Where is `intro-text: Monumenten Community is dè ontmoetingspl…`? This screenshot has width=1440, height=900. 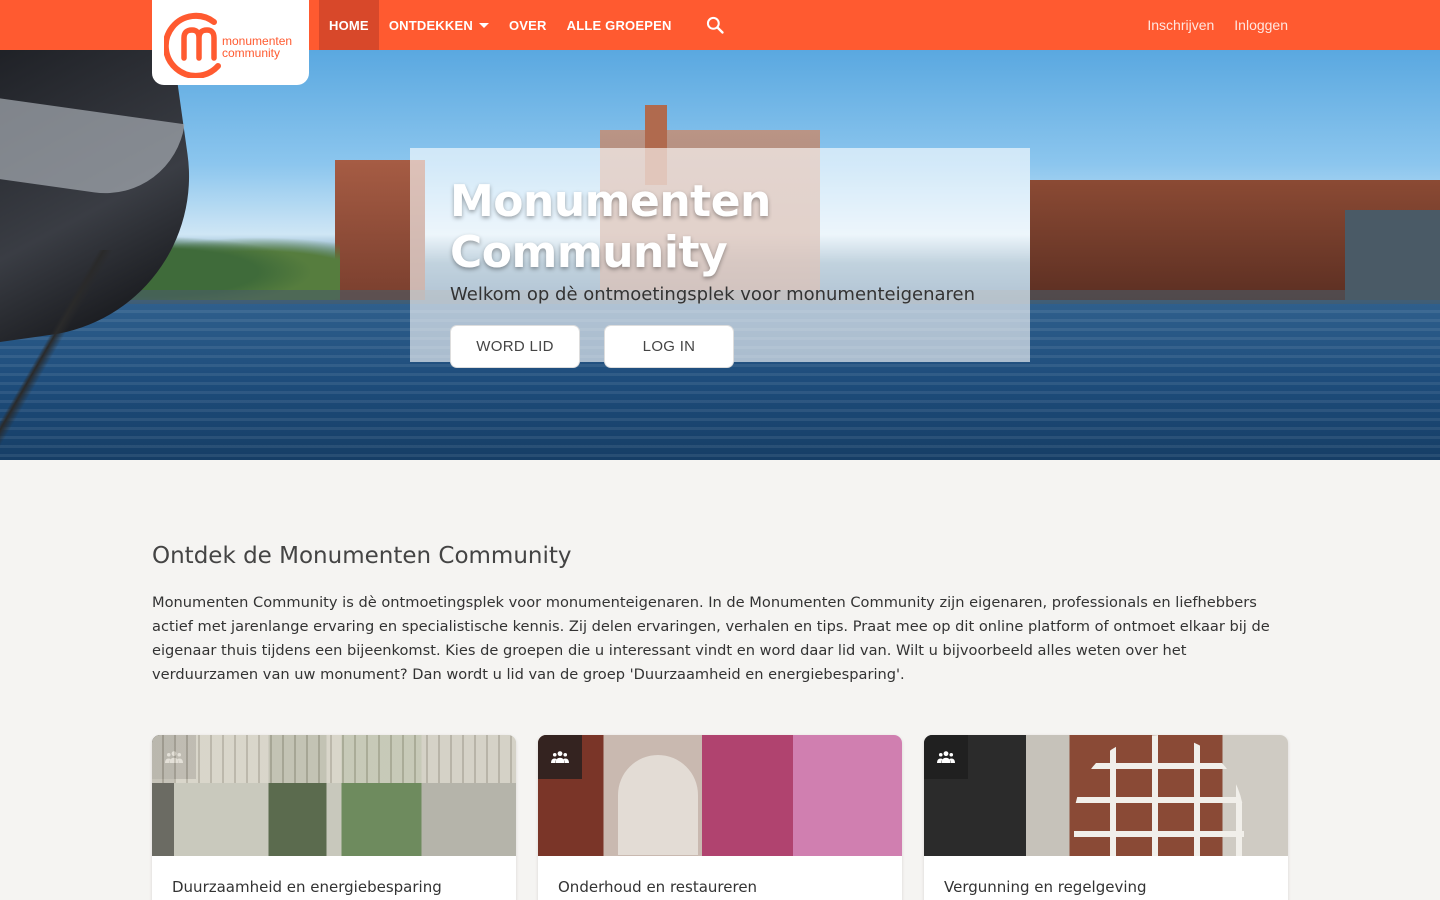 intro-text: Monumenten Community is dè ontmoetingspl… is located at coordinates (711, 638).